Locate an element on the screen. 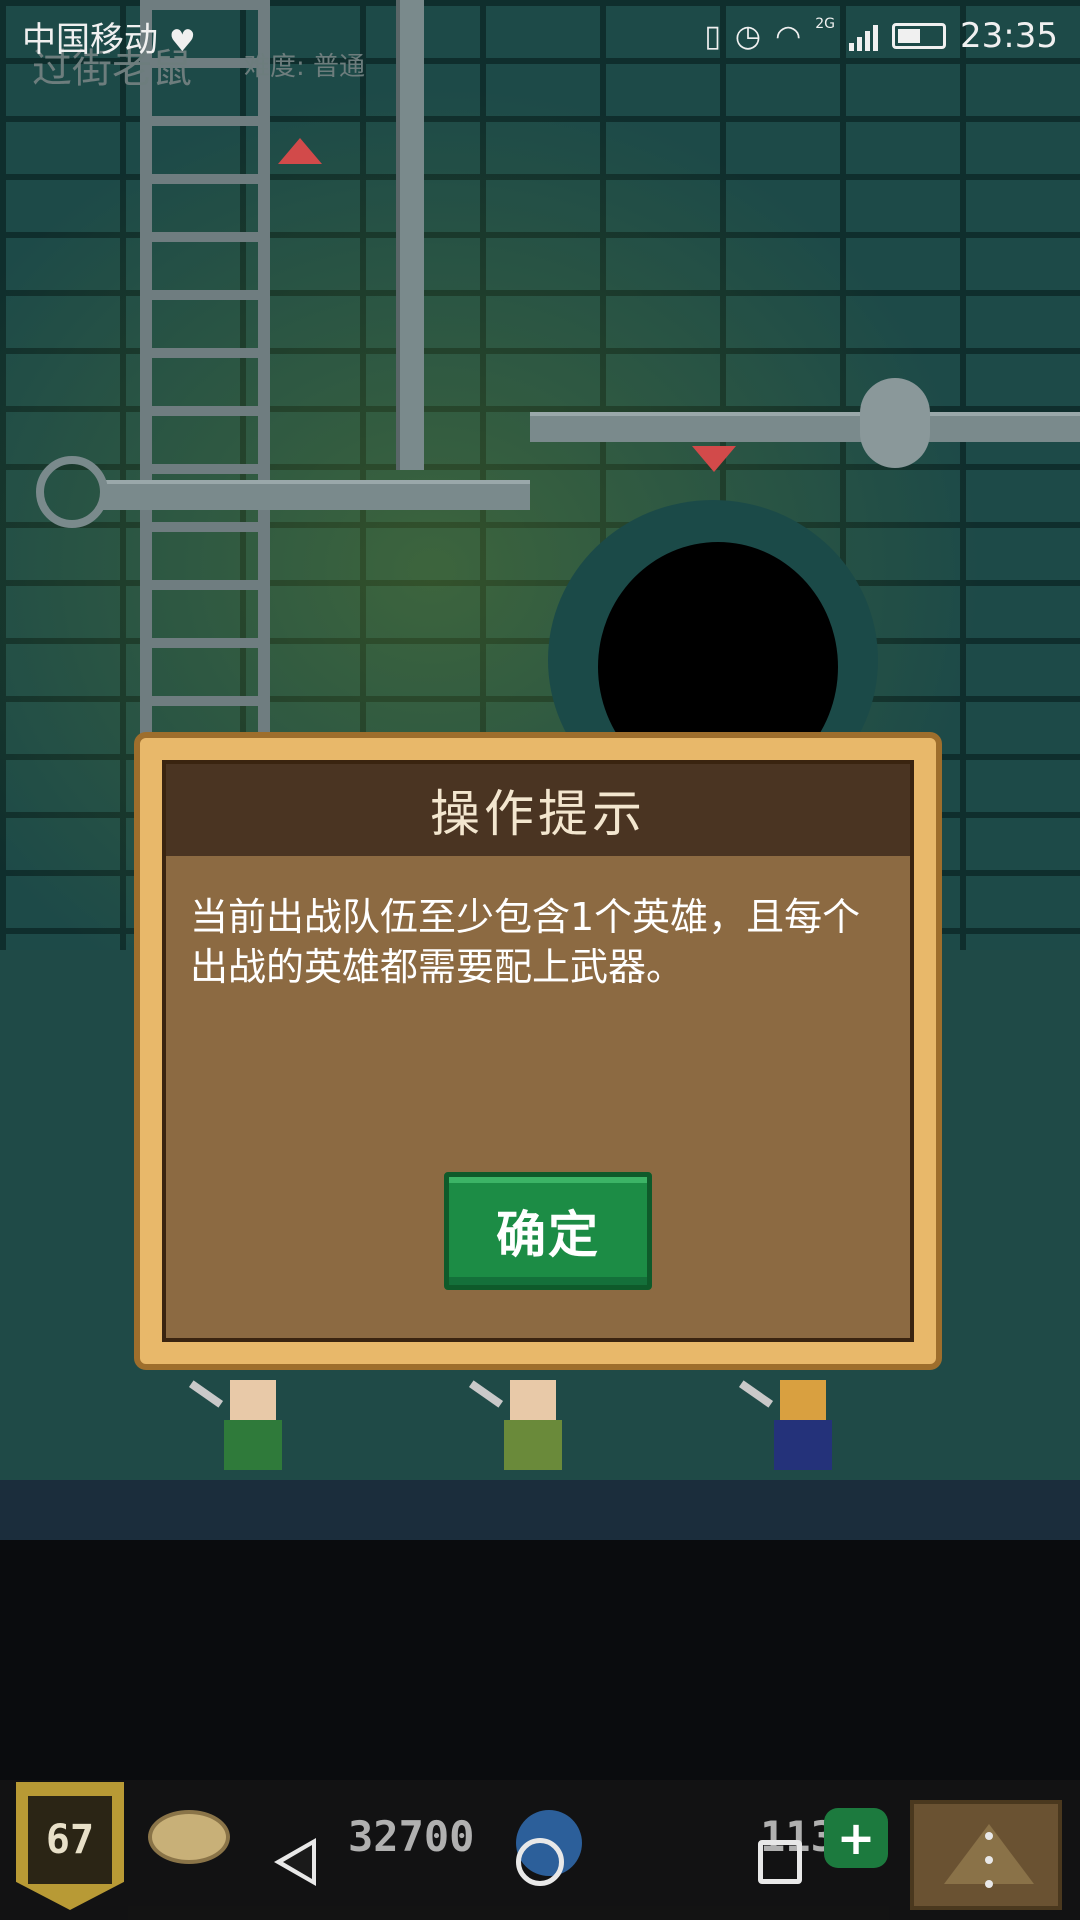 This screenshot has height=1920, width=1080. pipe-valve is located at coordinates (895, 423).